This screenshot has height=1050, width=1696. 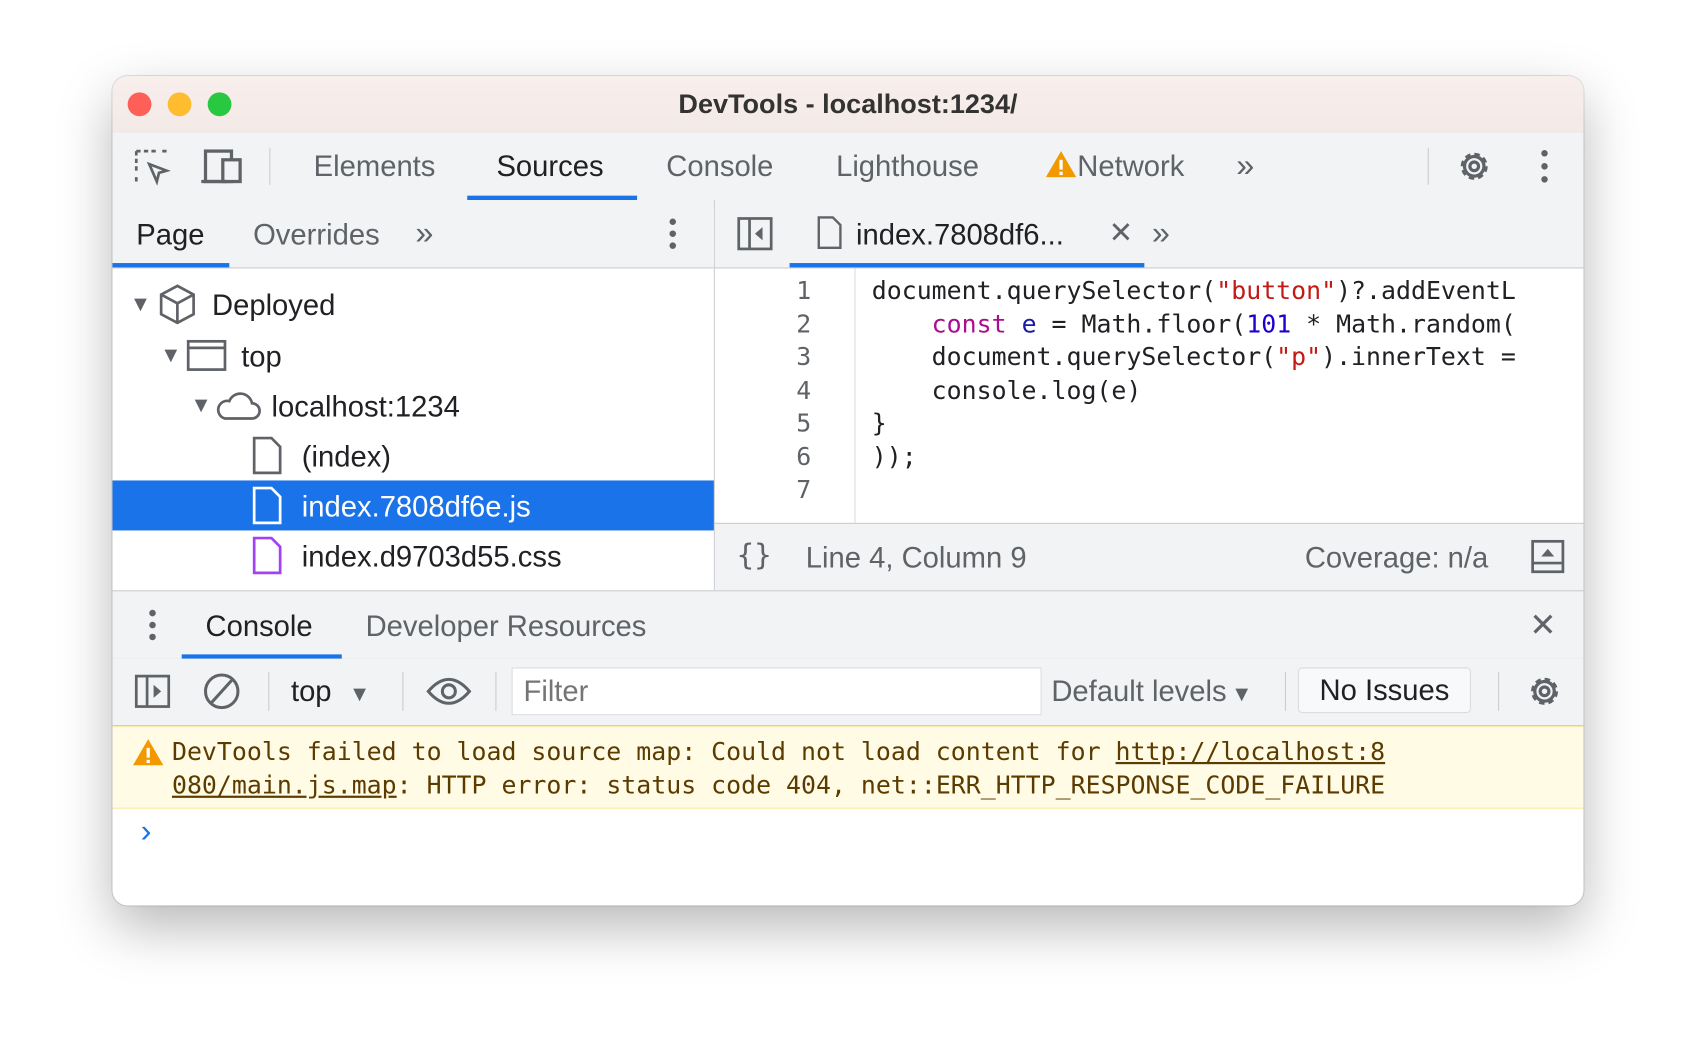 What do you see at coordinates (916, 557) in the screenshot?
I see `cursor-position: Line 4, Column 9` at bounding box center [916, 557].